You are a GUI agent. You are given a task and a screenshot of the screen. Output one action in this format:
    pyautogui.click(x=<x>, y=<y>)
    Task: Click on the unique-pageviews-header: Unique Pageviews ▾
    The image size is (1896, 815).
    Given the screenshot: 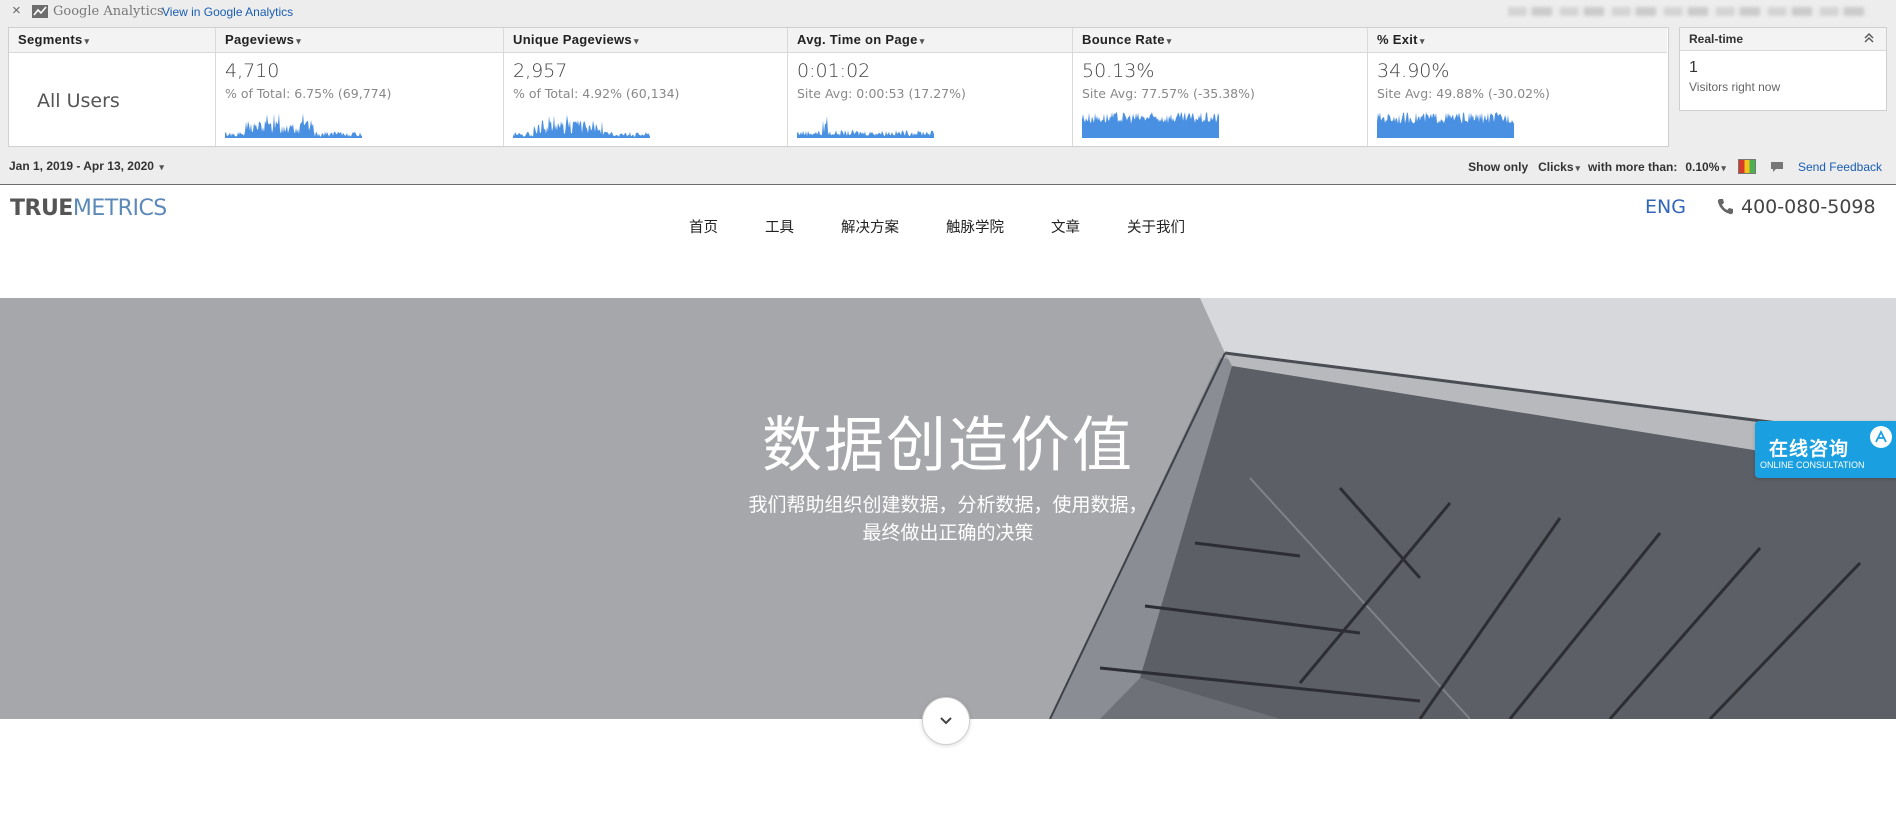 What is the action you would take?
    pyautogui.click(x=645, y=40)
    